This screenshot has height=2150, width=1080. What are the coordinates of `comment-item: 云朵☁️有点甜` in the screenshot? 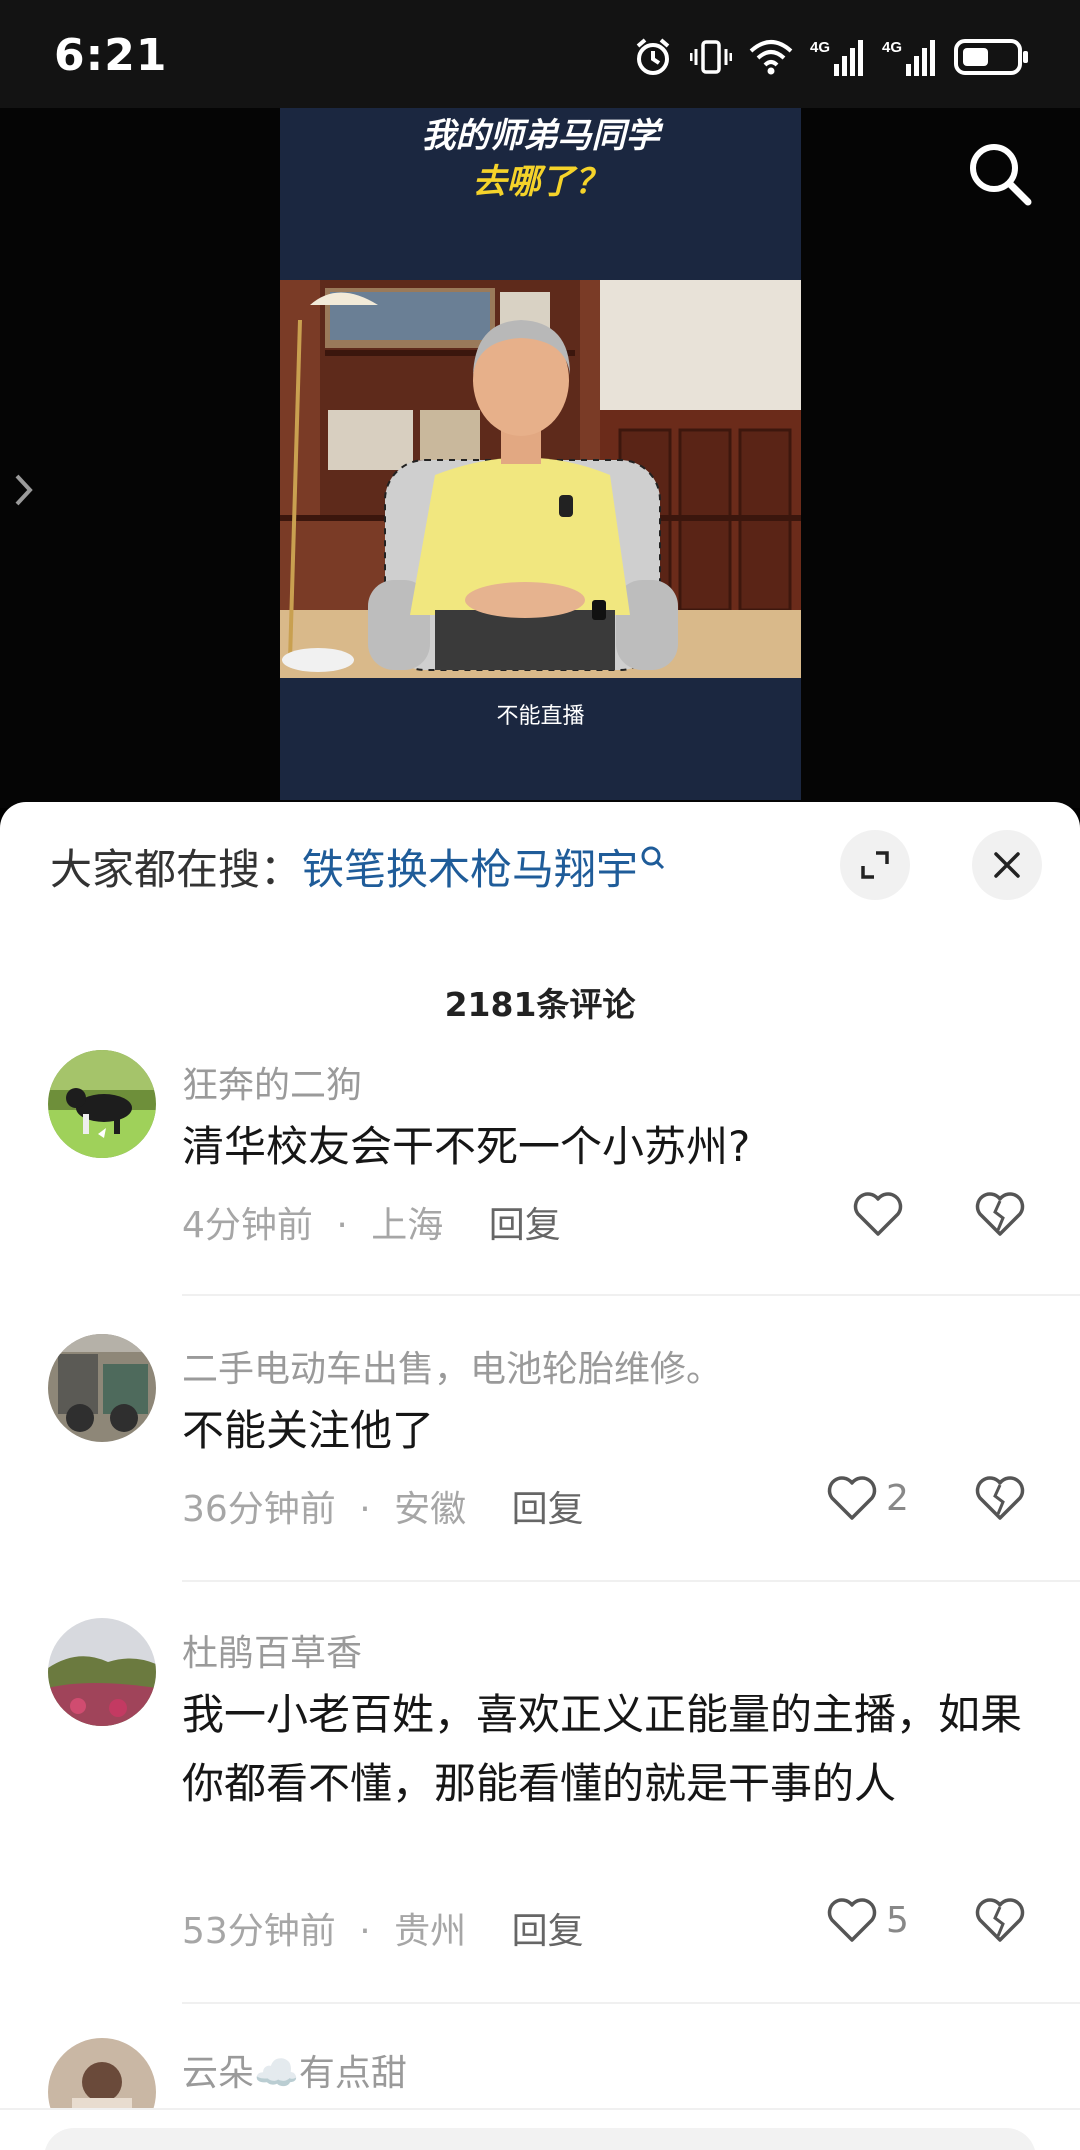 It's located at (540, 2073).